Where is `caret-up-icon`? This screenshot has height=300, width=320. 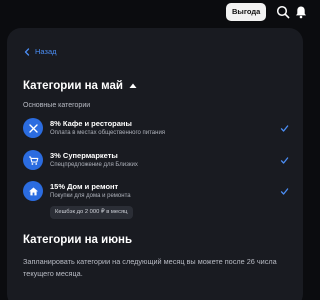 caret-up-icon is located at coordinates (133, 85).